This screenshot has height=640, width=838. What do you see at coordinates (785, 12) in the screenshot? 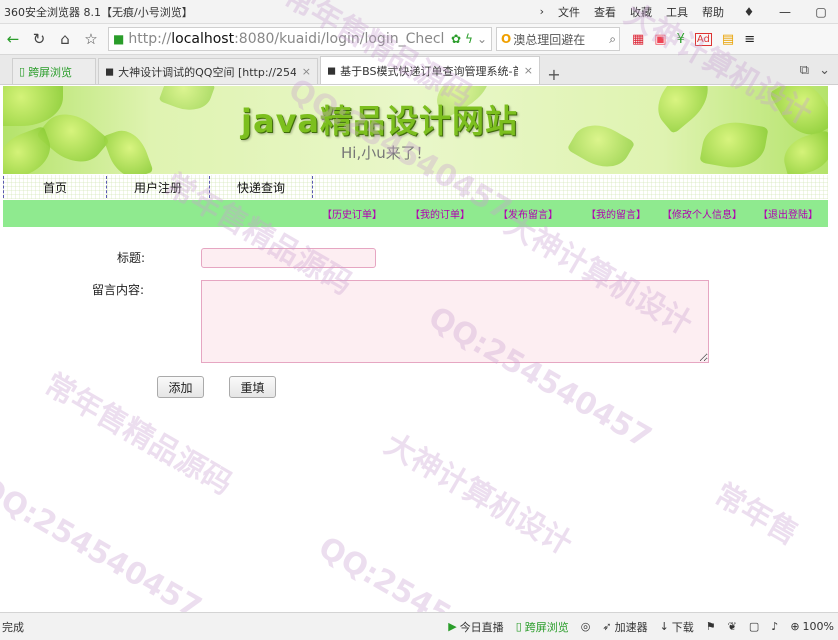
I see `minimize-icon: —` at bounding box center [785, 12].